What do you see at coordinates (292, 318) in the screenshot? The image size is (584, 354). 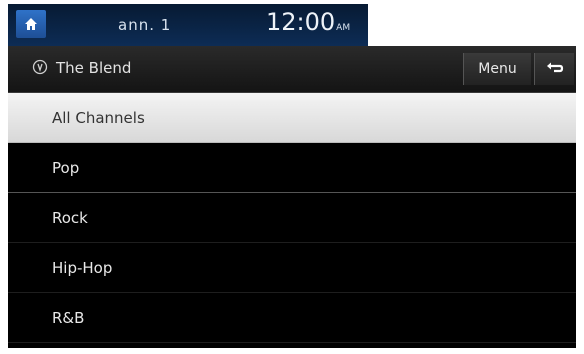 I see `channel-item-rnb: R&B` at bounding box center [292, 318].